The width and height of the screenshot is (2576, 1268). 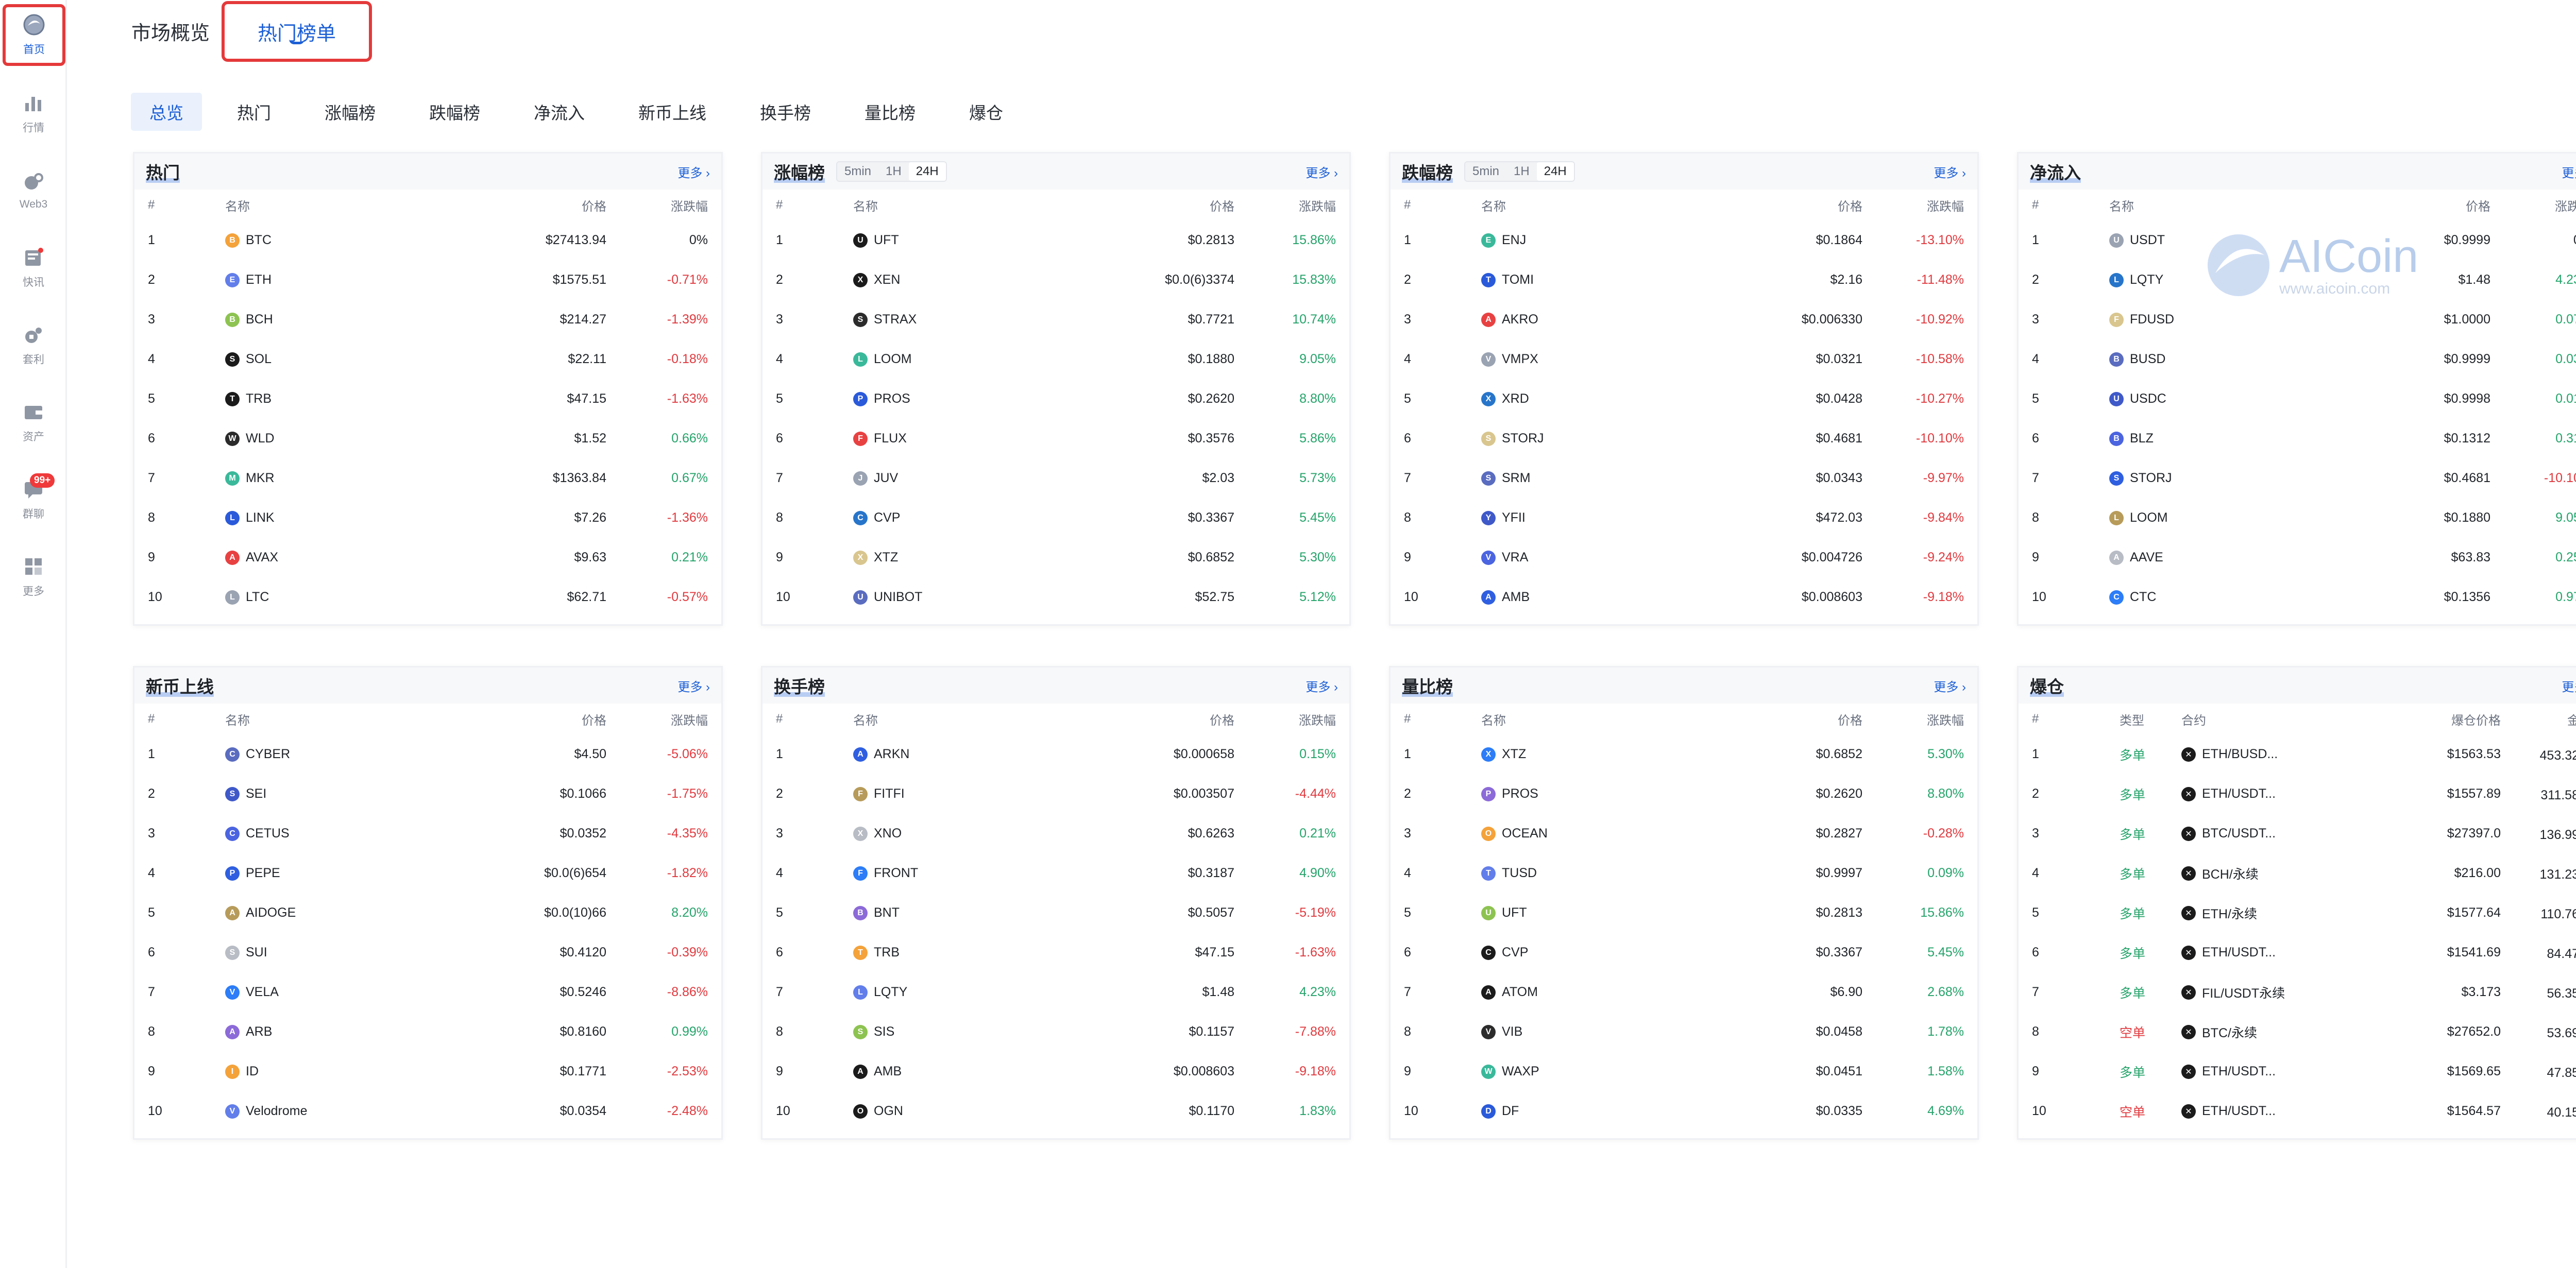 I want to click on table-row: 2 F FITFI $0.003507 -4.44%, so click(x=1055, y=794).